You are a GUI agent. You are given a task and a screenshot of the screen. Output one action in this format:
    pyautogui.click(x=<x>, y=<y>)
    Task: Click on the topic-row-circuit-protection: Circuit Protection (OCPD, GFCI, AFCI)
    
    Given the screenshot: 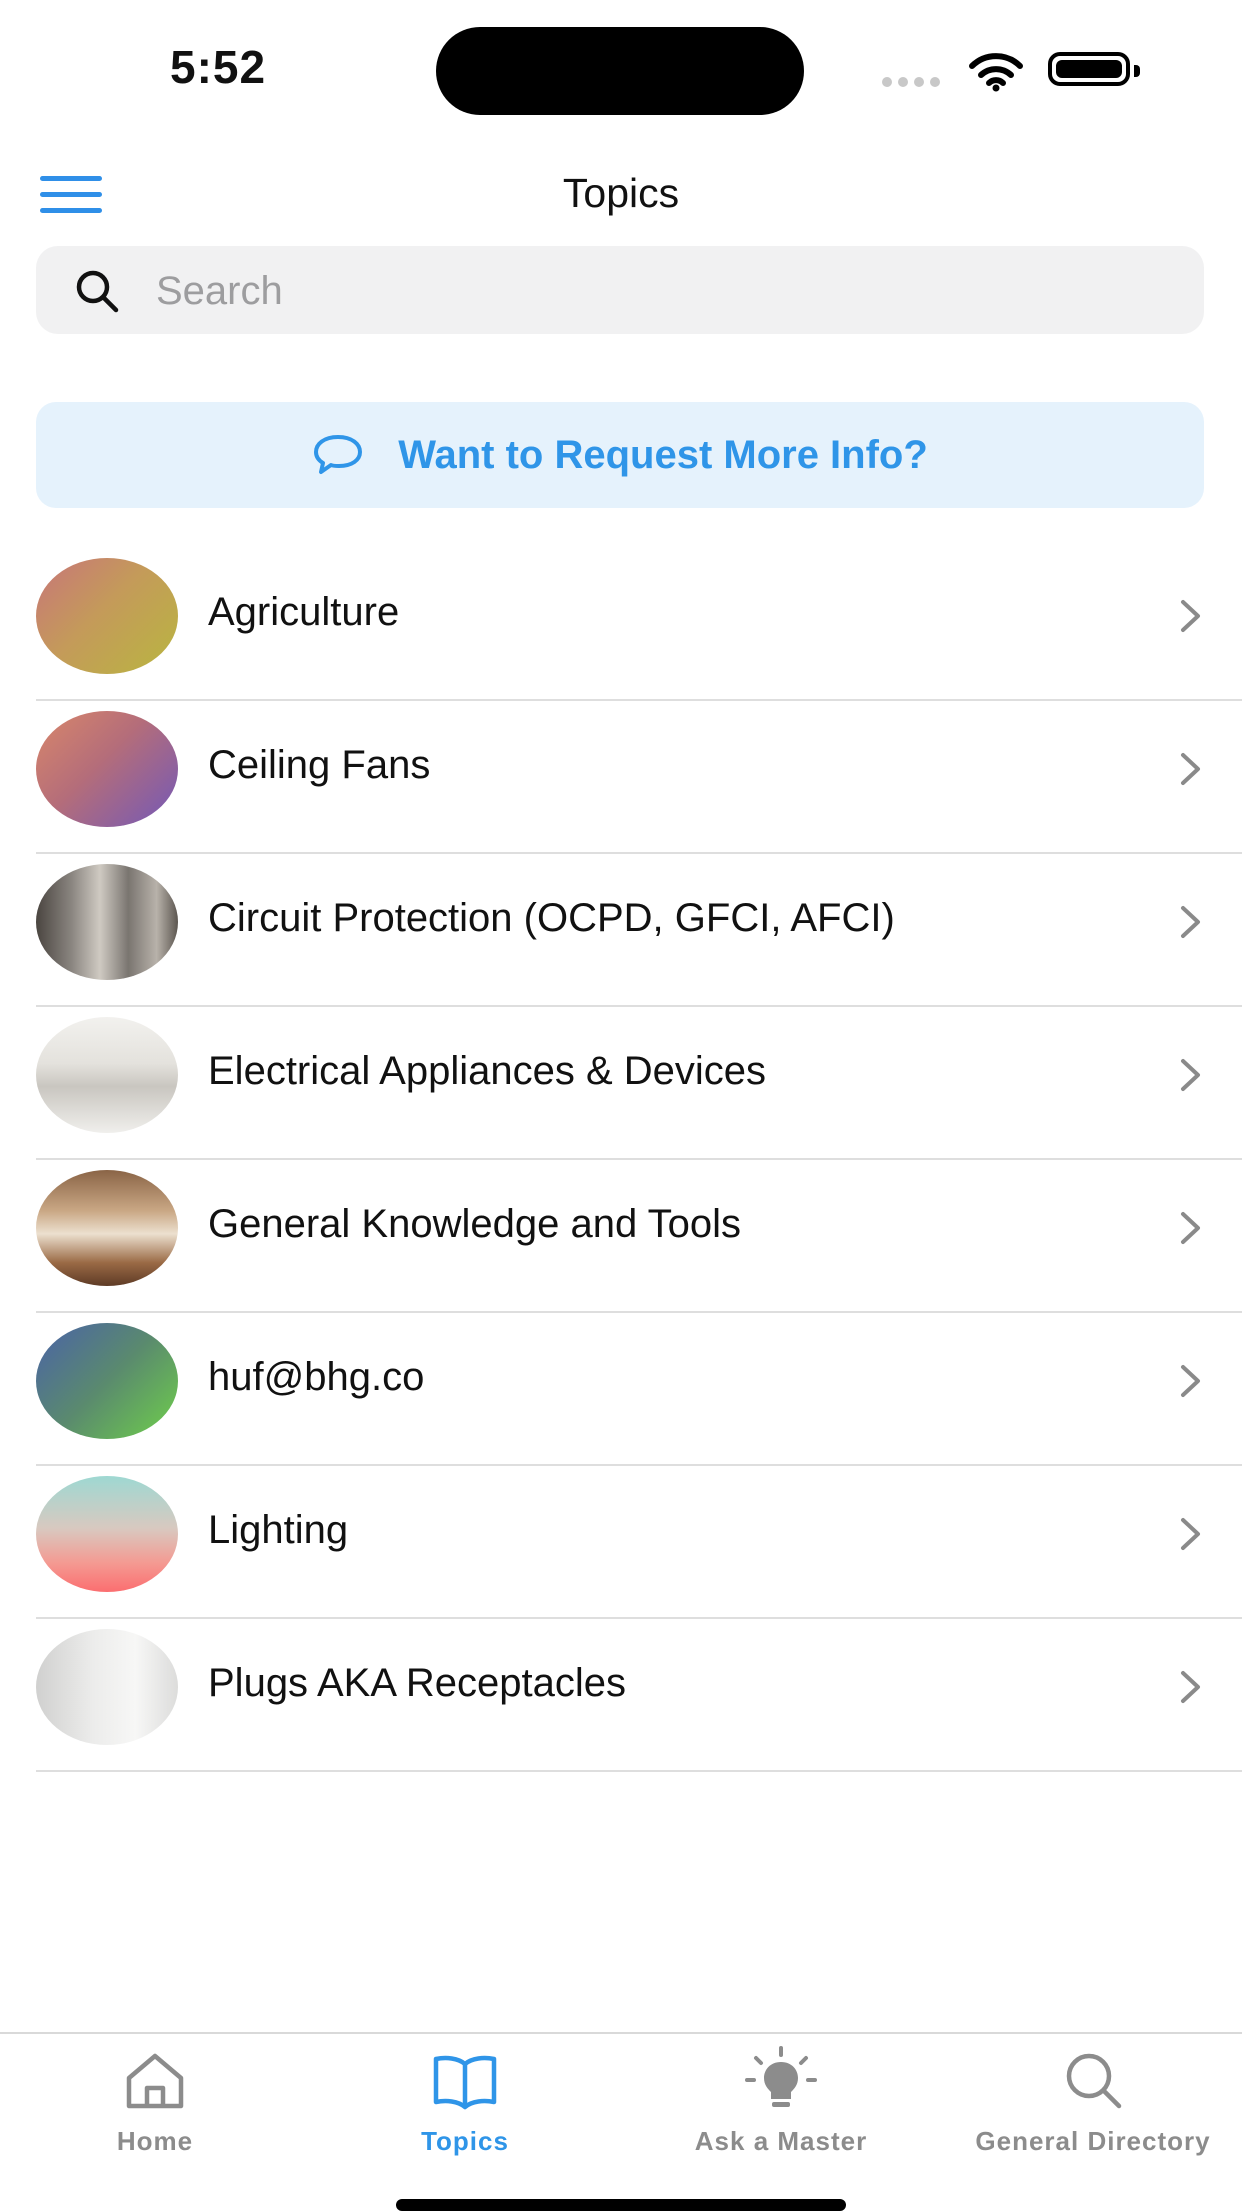 What is the action you would take?
    pyautogui.click(x=621, y=930)
    